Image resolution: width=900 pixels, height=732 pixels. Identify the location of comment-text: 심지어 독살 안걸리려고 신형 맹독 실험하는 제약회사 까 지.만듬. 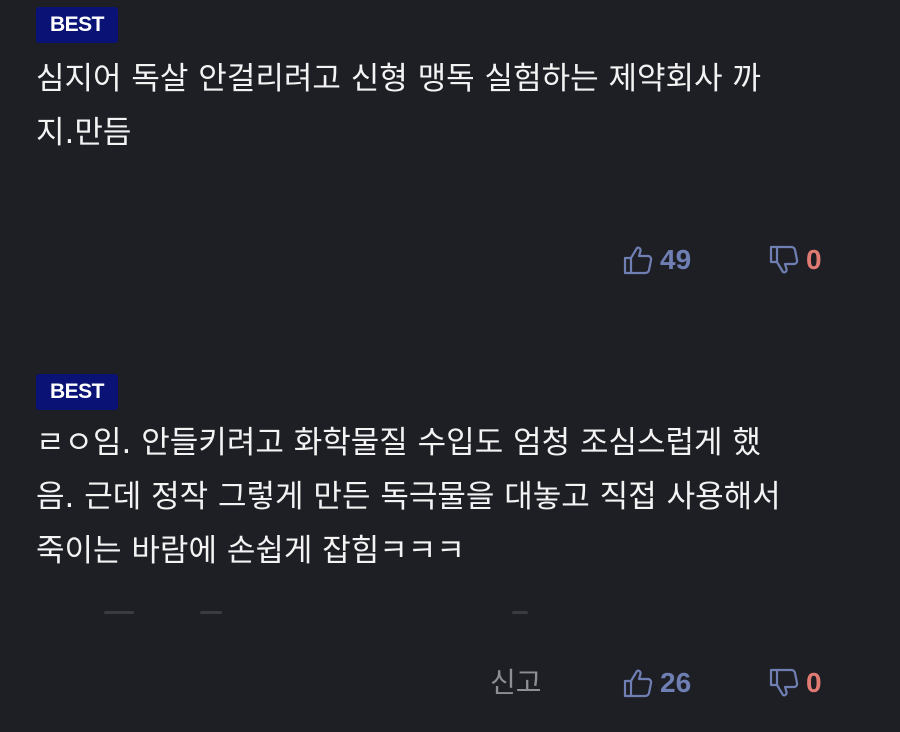
(456, 106).